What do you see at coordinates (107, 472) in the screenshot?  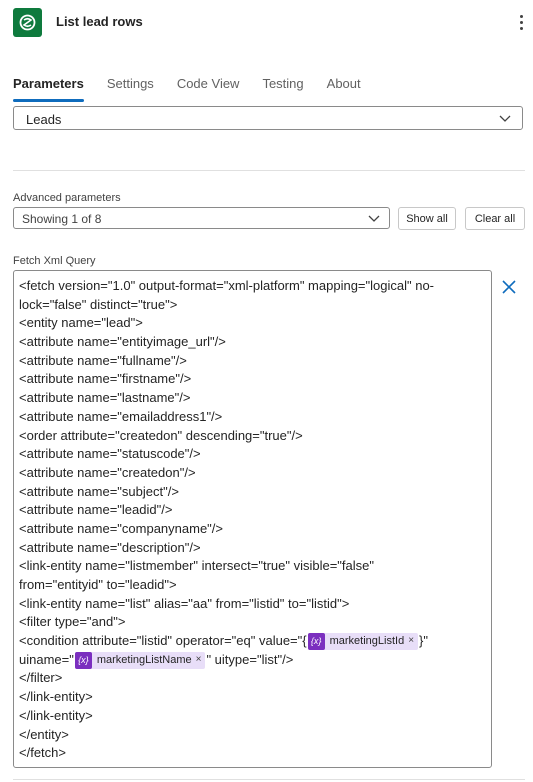 I see `code-line: <attribute name="createdon"/>` at bounding box center [107, 472].